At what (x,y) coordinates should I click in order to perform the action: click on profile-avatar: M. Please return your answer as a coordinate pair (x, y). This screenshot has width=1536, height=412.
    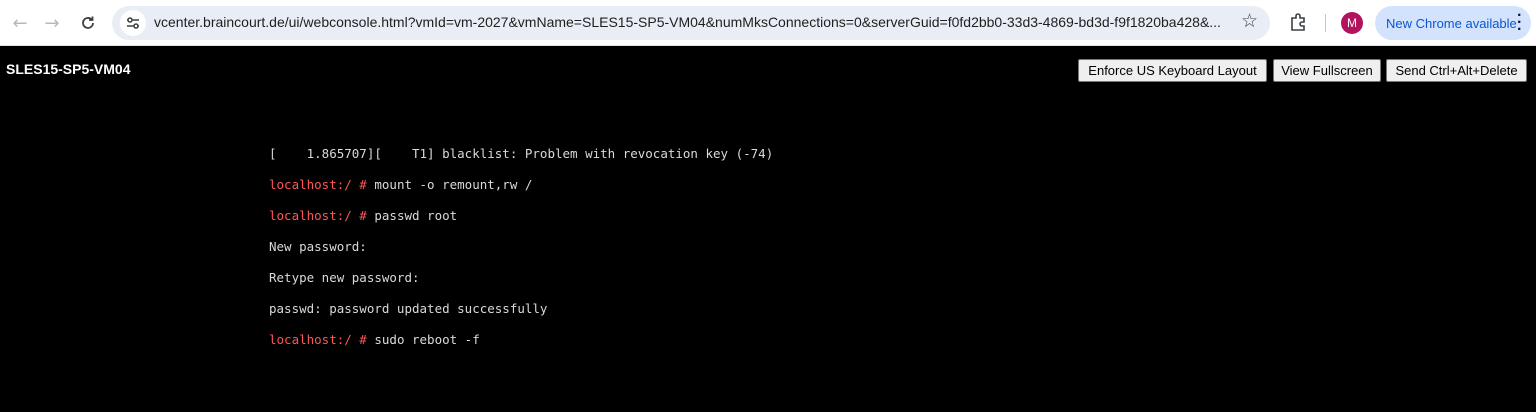
    Looking at the image, I should click on (1352, 23).